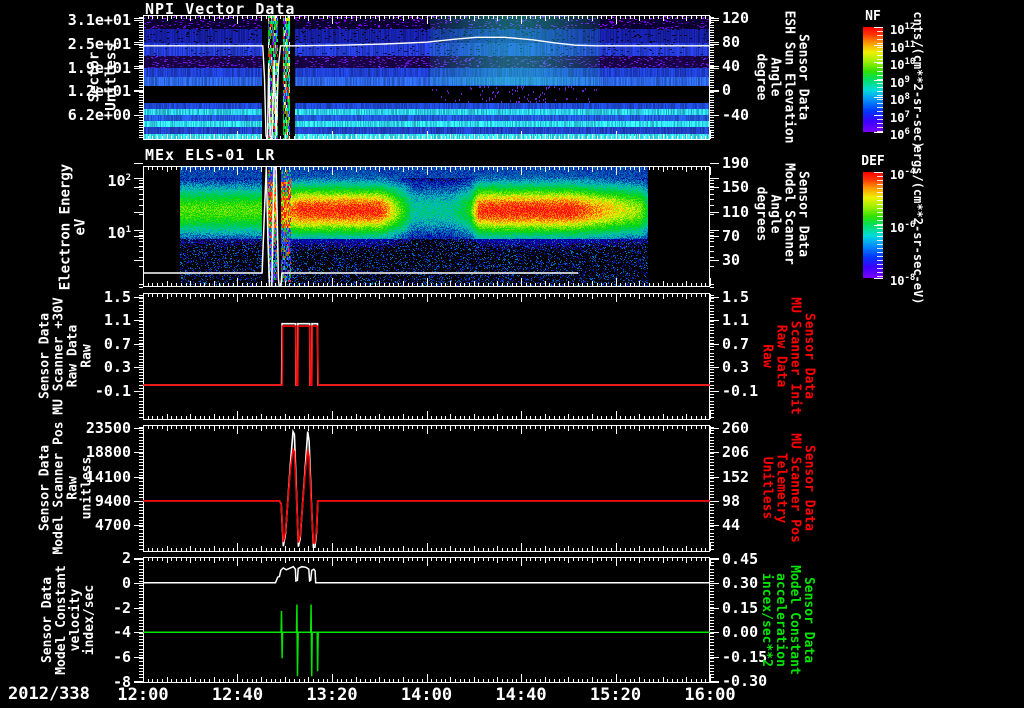 This screenshot has height=708, width=1024. I want to click on axis-label-right-npi-vector-data-line: ESH Sun Elevation, so click(788, 77).